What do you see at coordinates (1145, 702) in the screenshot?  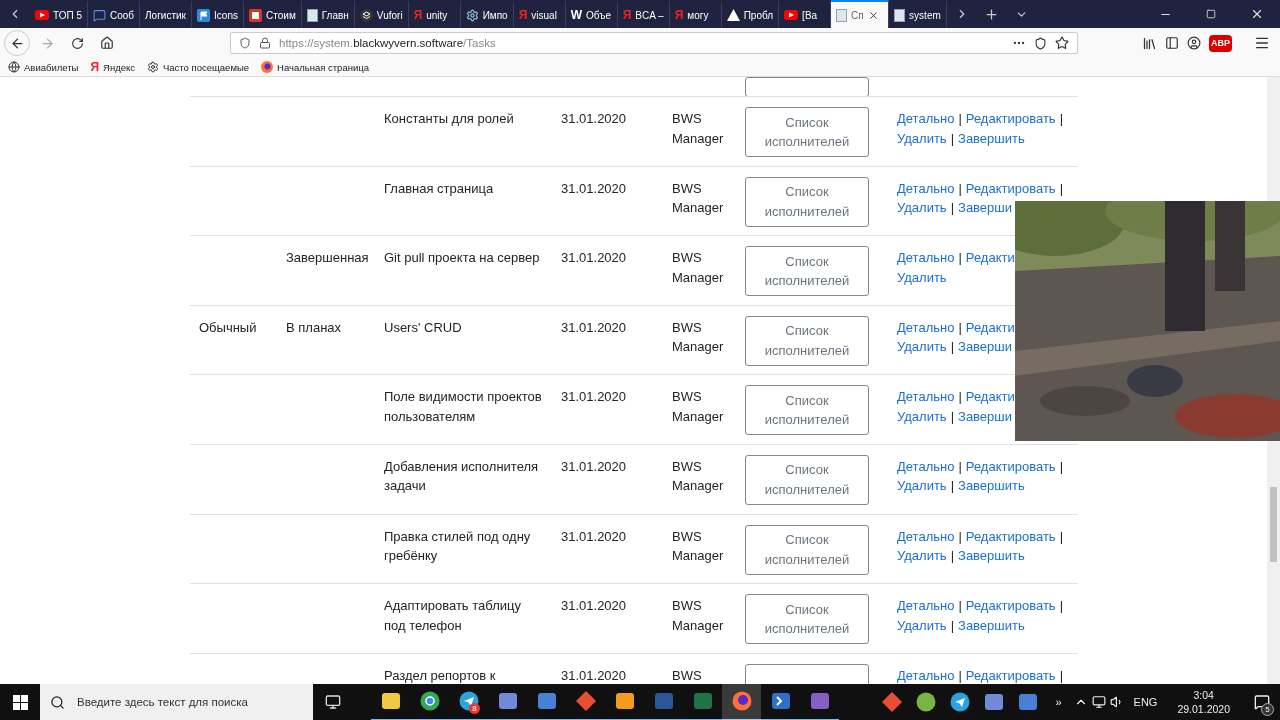 I see `language-indicator: ENG` at bounding box center [1145, 702].